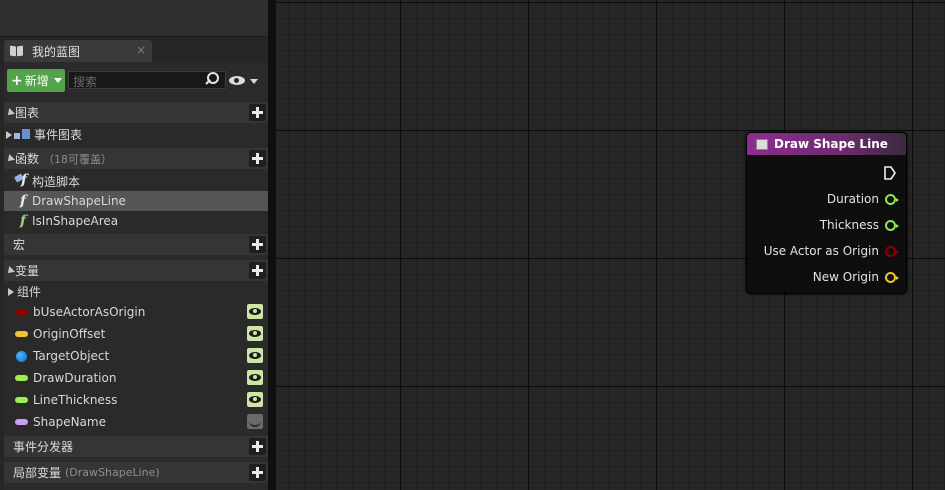  I want to click on search-input: 搜索, so click(147, 80).